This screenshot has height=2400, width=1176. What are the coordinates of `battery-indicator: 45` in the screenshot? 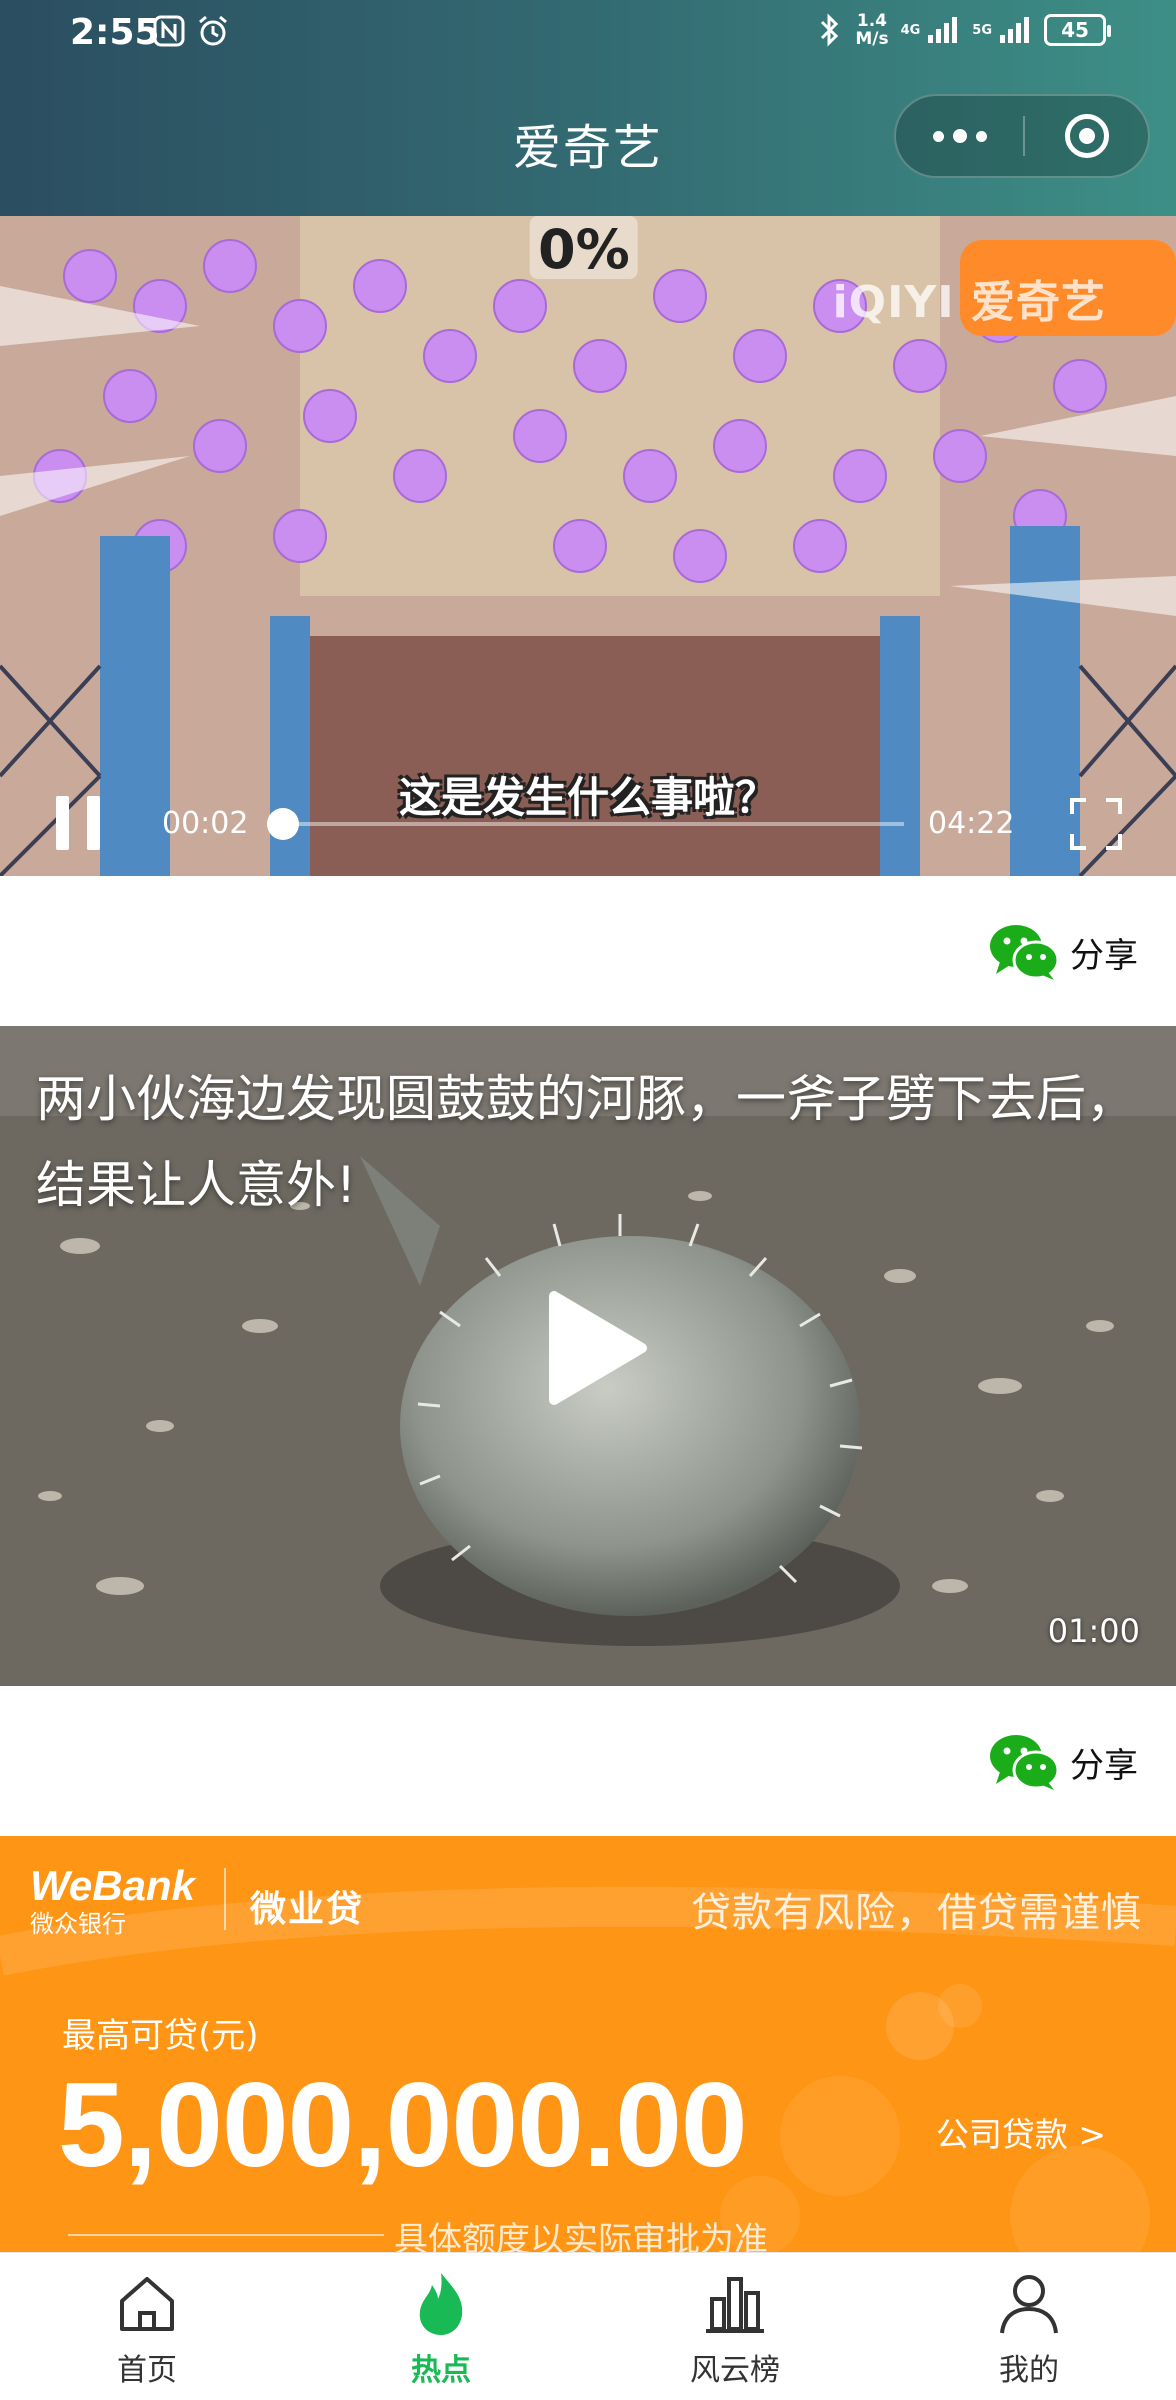 It's located at (1077, 30).